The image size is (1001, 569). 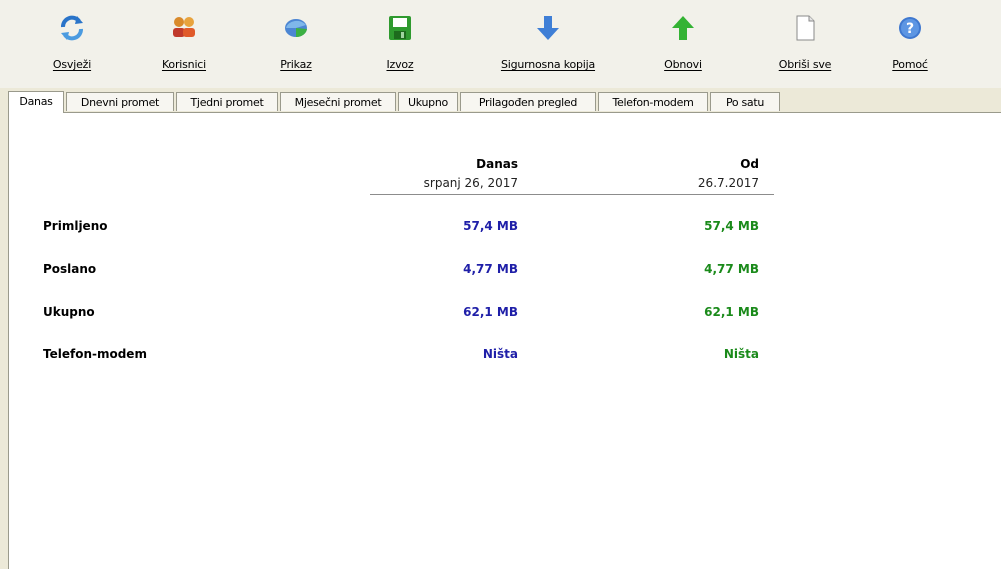 What do you see at coordinates (741, 354) in the screenshot?
I see `value-dialup-since: Ništa` at bounding box center [741, 354].